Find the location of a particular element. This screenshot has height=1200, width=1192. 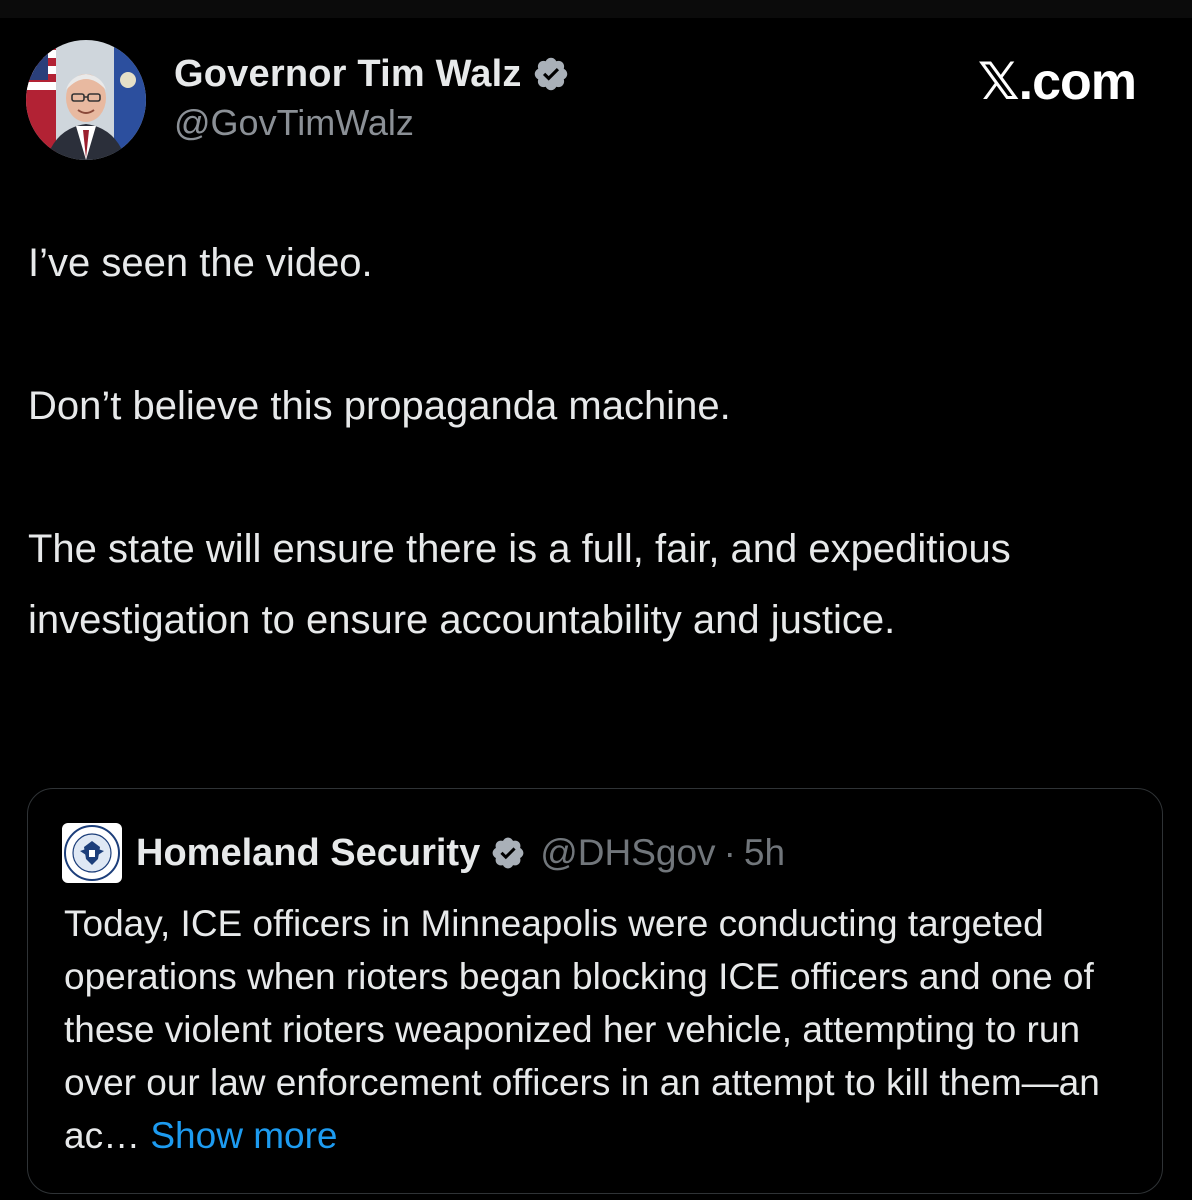

status-bar-strip is located at coordinates (596, 9).